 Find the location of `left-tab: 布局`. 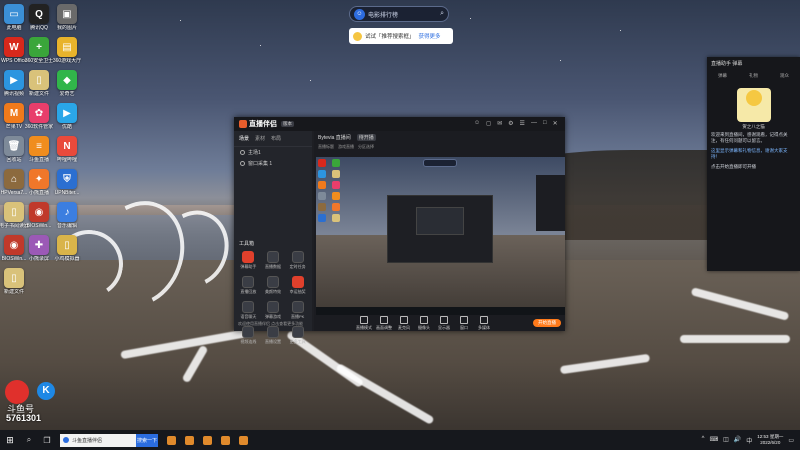

left-tab: 布局 is located at coordinates (276, 138).